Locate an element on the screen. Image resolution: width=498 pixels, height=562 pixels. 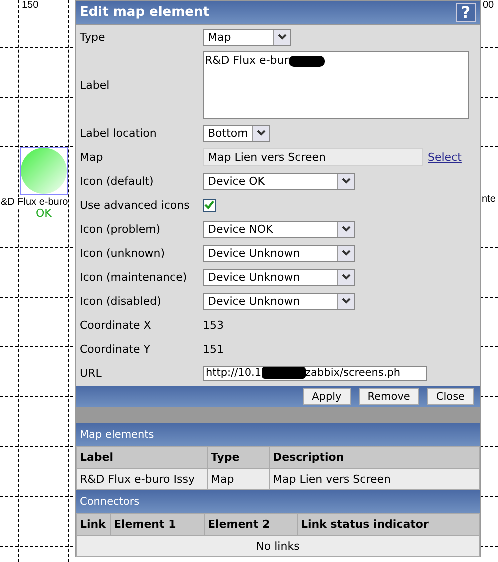
column-header: Type is located at coordinates (239, 457).